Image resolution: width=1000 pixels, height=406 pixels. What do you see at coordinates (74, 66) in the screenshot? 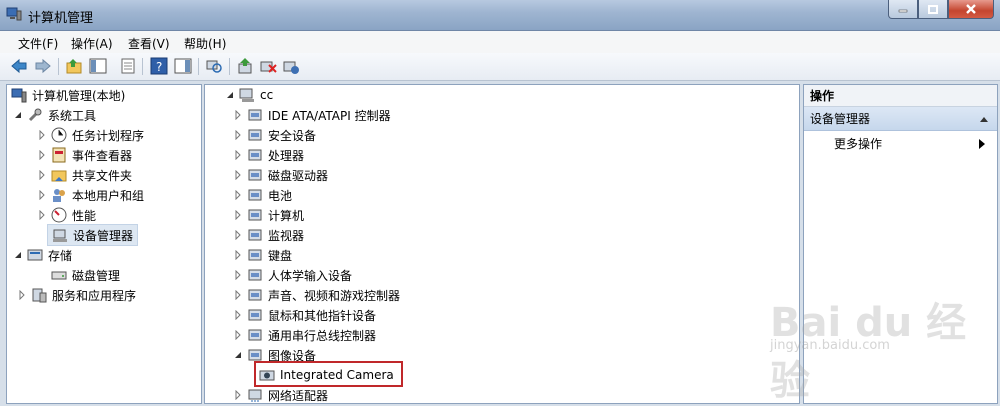
I see `up-folder-icon` at bounding box center [74, 66].